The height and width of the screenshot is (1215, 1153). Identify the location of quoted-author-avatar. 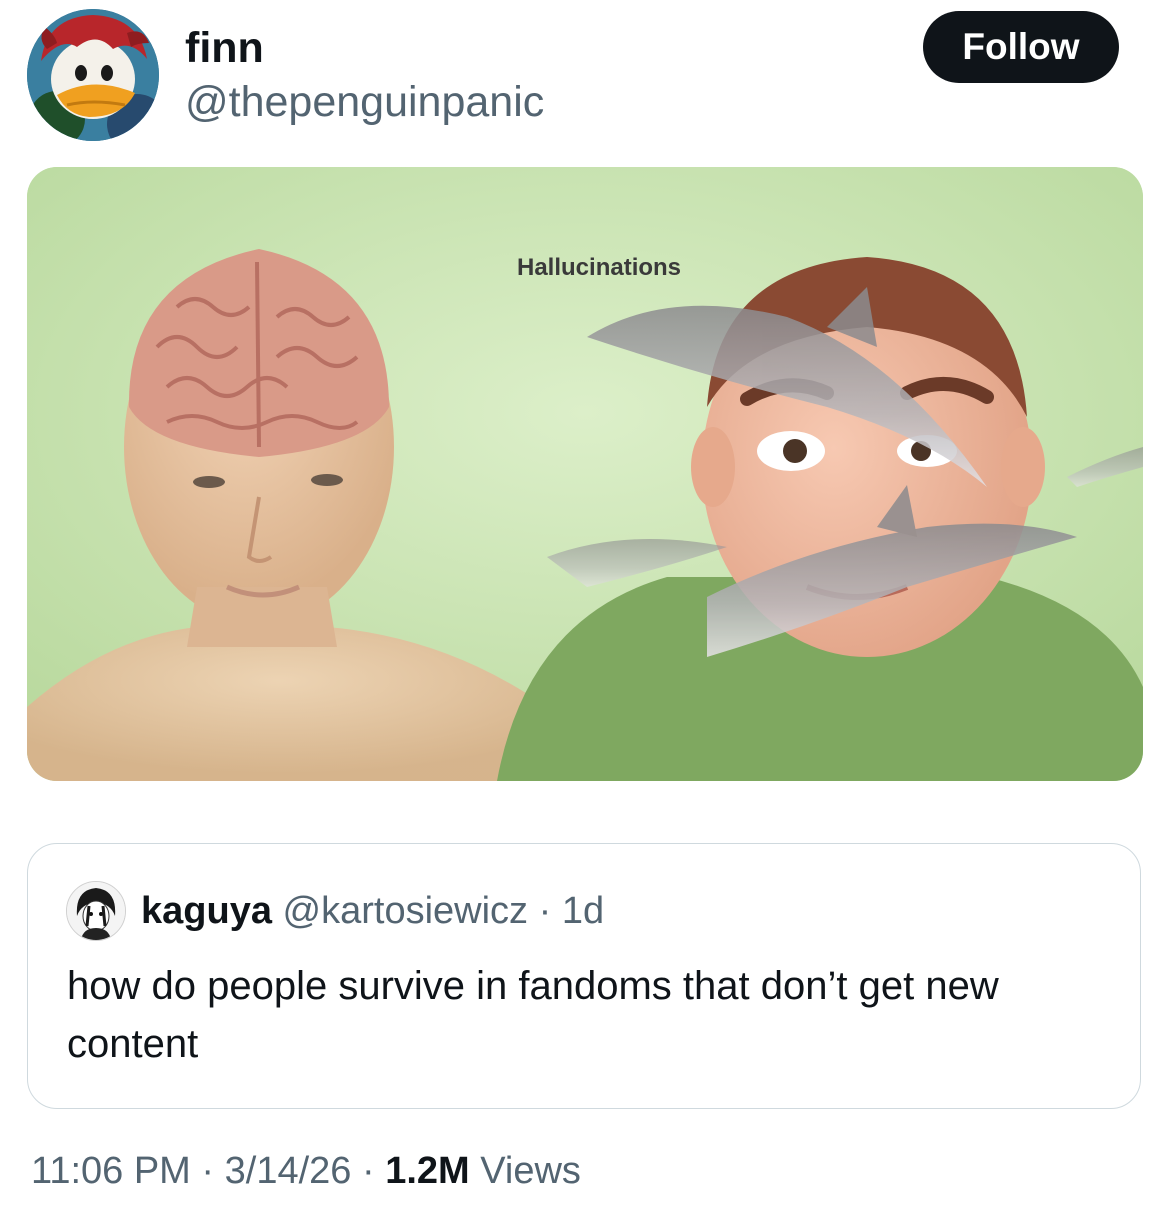
(96, 911).